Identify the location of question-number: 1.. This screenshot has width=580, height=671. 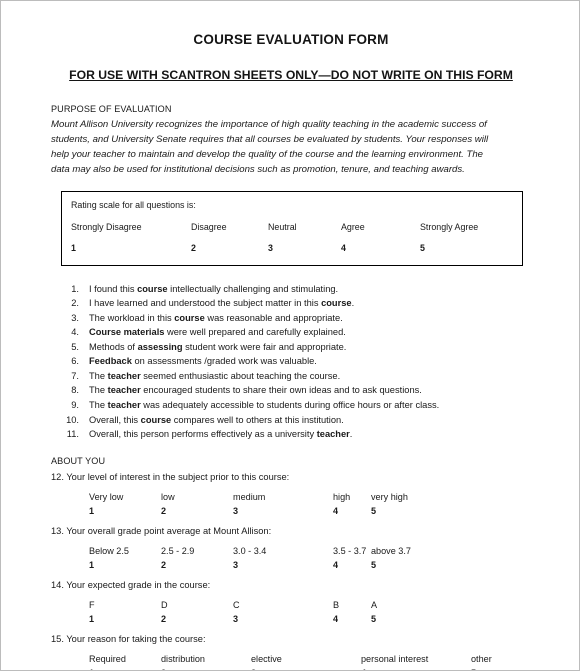
(75, 288).